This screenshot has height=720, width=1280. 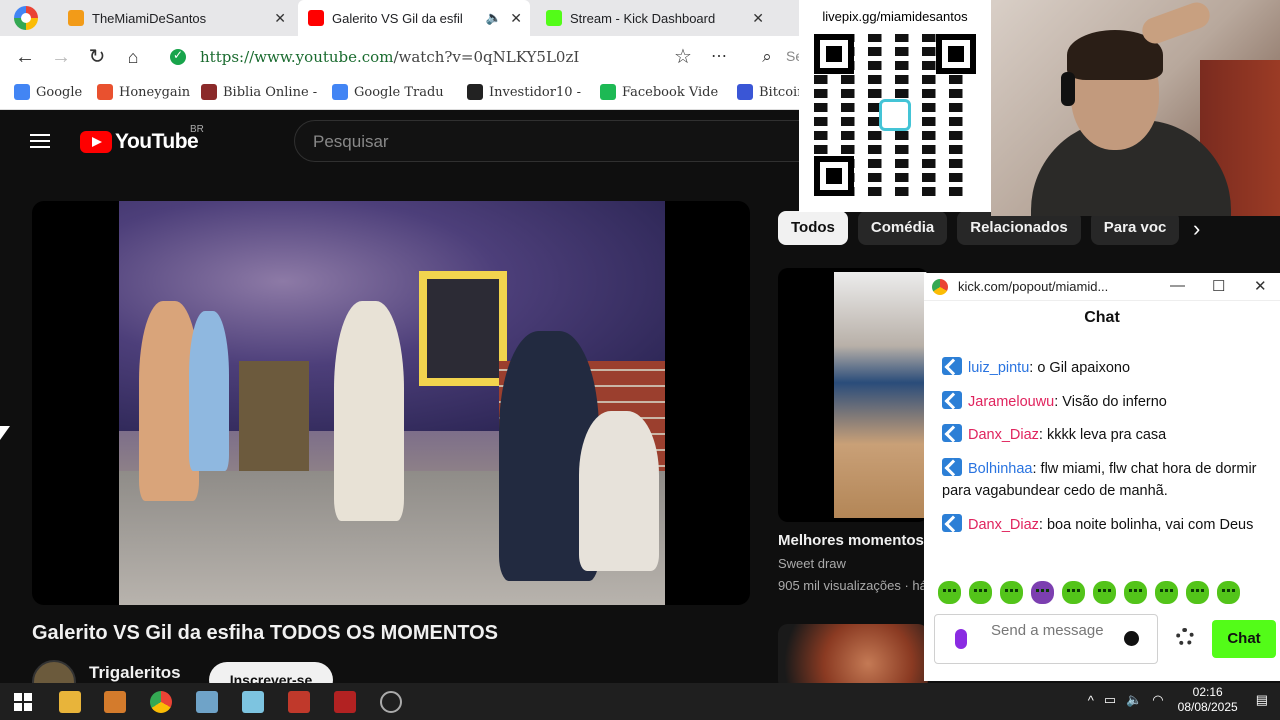 I want to click on chat-message: Jaramelouwu: Visão do inferno, so click(x=1107, y=402).